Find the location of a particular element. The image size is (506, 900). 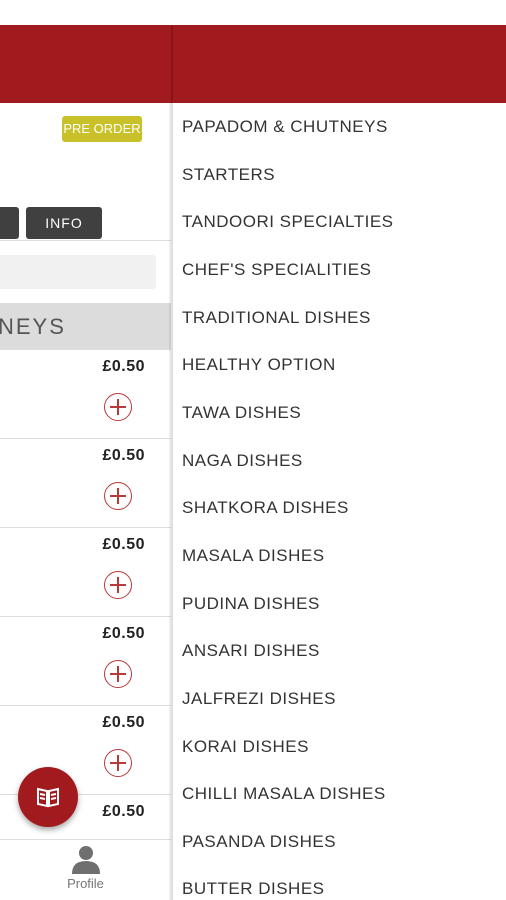

status-bar is located at coordinates (253, 12).